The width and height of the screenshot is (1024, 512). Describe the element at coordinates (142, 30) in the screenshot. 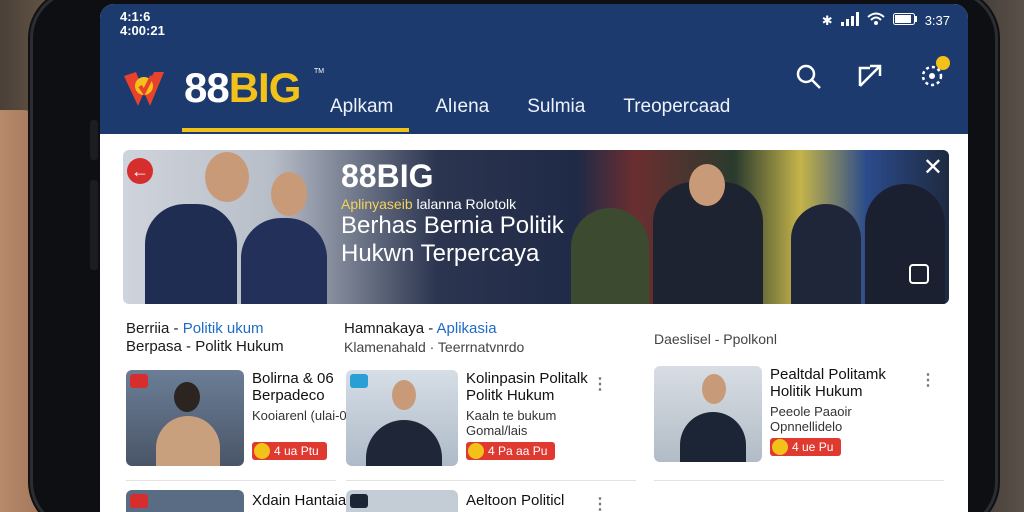

I see `status-time-line2: 4:00:21` at that location.